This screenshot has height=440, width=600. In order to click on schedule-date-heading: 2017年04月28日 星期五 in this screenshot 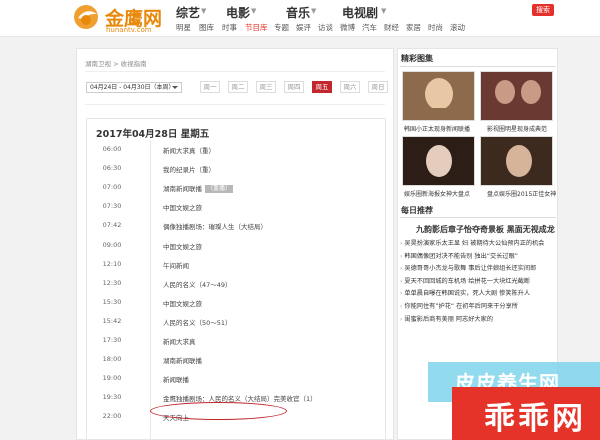, I will do `click(153, 134)`.